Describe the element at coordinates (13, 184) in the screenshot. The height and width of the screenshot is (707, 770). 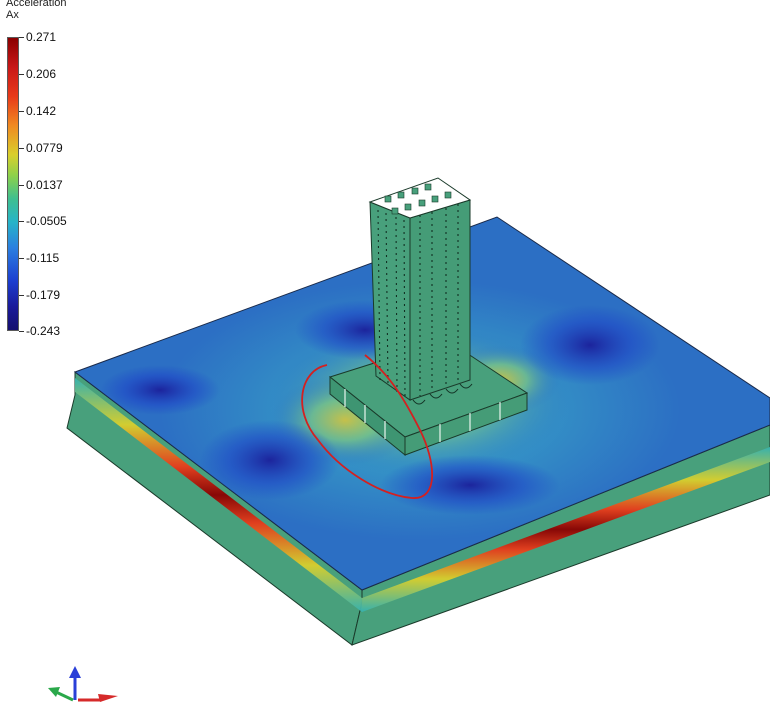
I see `colorbar` at that location.